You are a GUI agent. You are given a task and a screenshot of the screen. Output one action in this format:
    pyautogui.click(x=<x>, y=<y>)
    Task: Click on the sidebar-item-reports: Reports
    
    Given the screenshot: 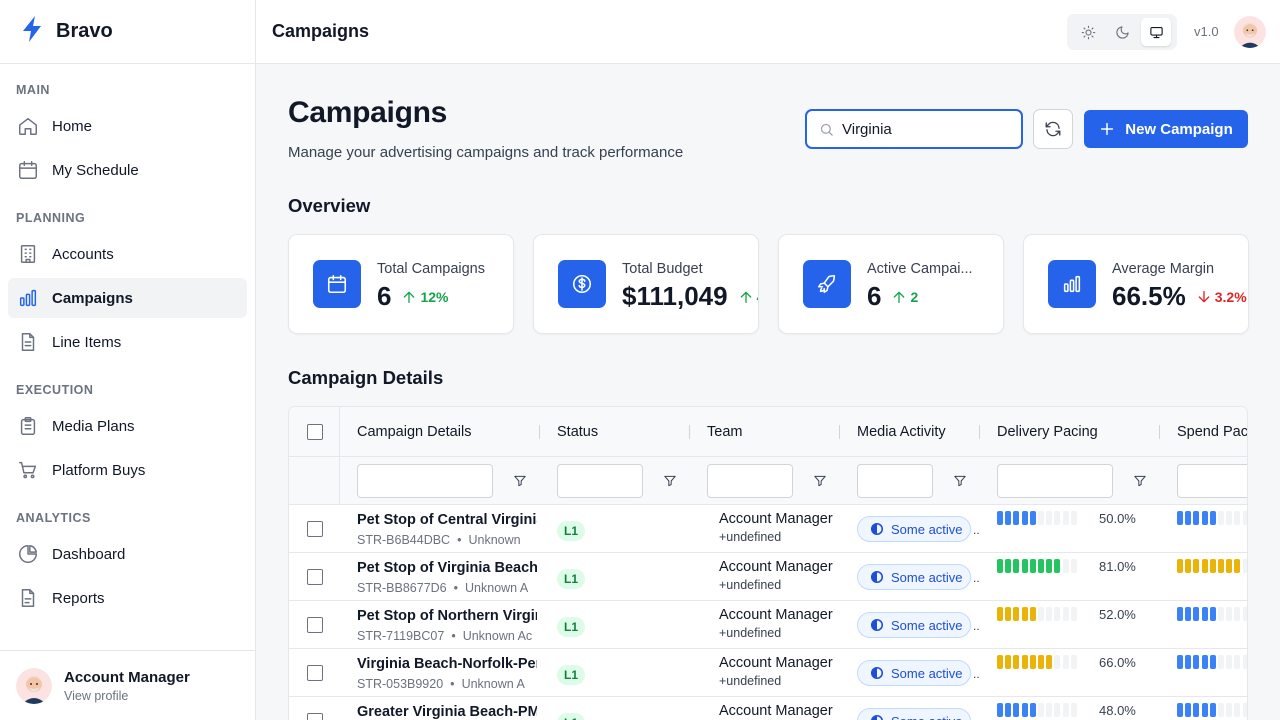 What is the action you would take?
    pyautogui.click(x=127, y=598)
    